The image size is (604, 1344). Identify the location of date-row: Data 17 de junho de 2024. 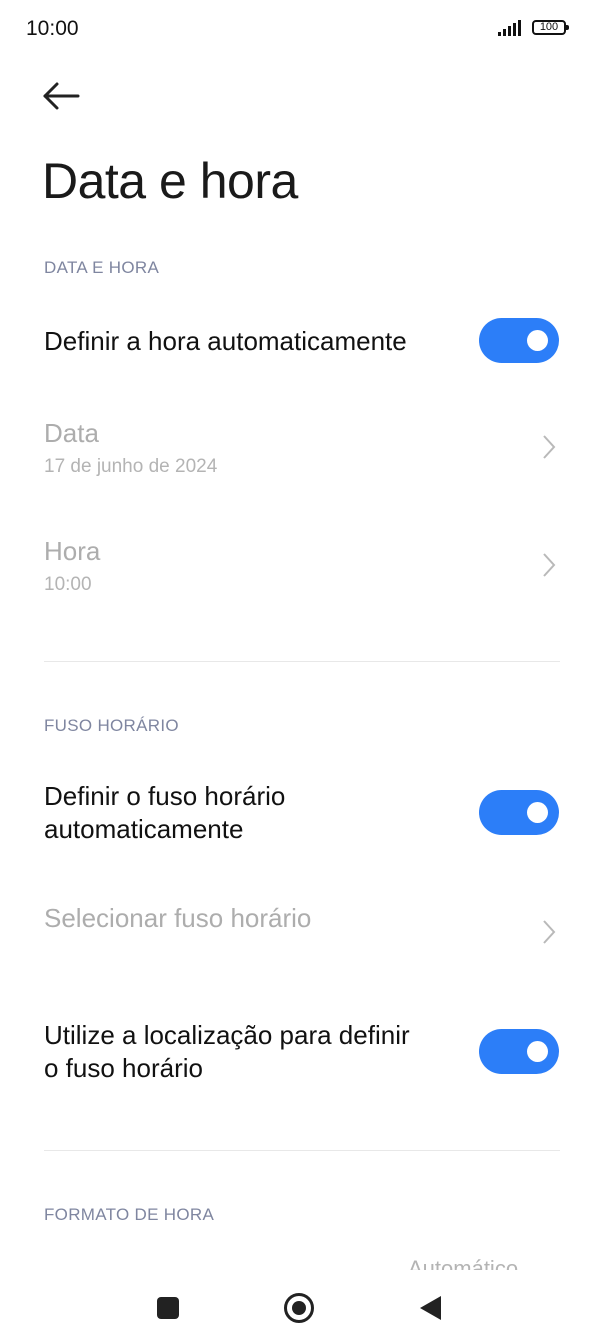
(302, 450).